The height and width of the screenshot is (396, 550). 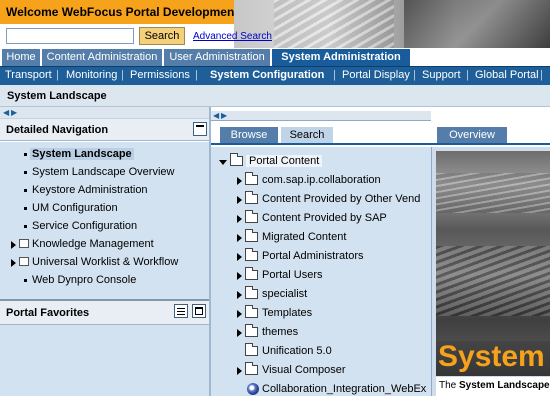 I want to click on portal-favorites-title: Portal Favorites, so click(x=48, y=313).